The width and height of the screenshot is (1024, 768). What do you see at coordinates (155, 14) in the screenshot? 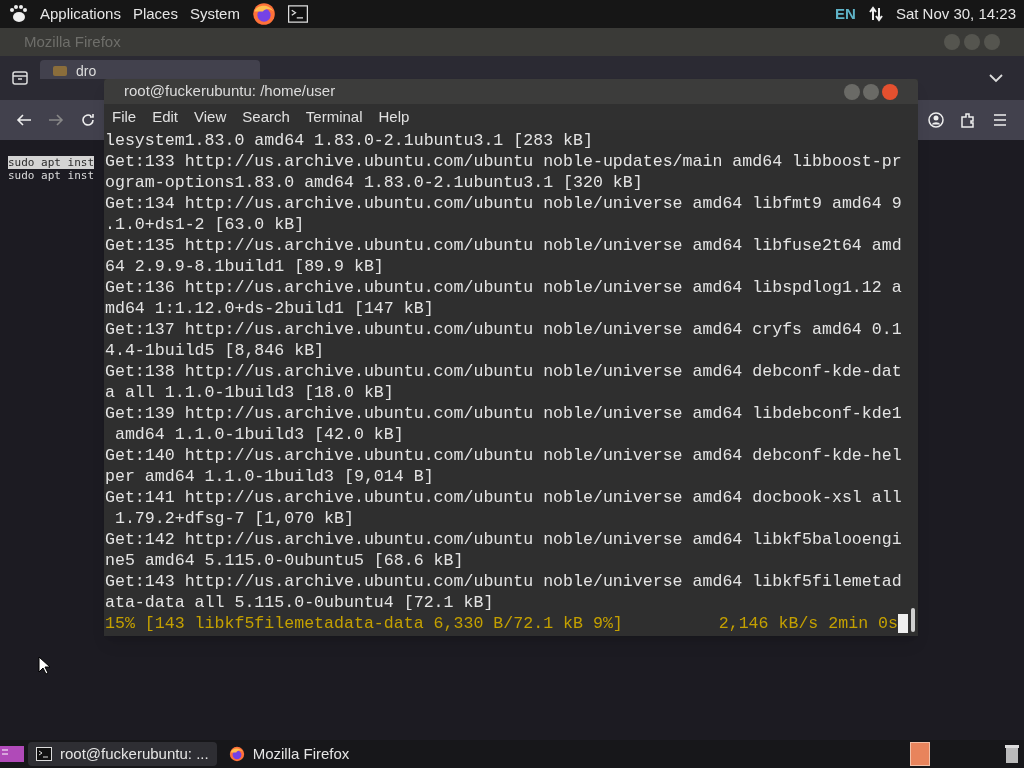
I see `panel-menu: Places` at bounding box center [155, 14].